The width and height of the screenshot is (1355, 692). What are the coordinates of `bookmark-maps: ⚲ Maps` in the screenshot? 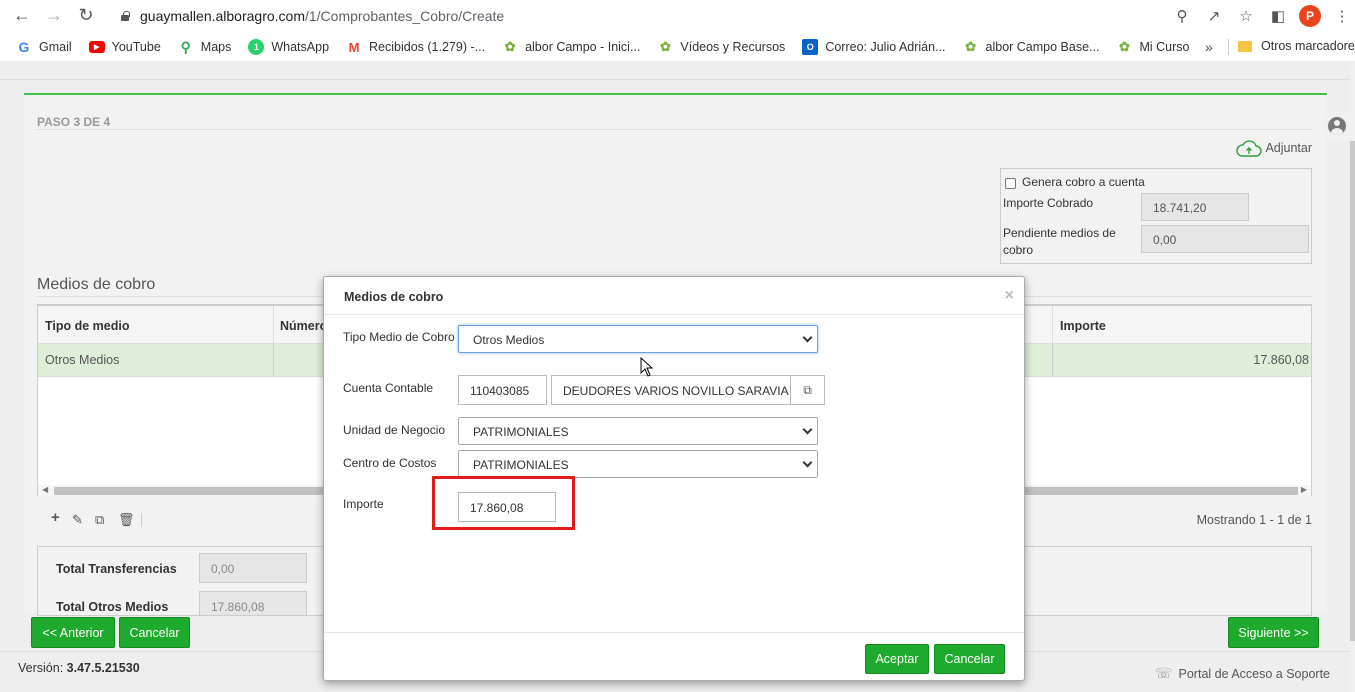 It's located at (205, 47).